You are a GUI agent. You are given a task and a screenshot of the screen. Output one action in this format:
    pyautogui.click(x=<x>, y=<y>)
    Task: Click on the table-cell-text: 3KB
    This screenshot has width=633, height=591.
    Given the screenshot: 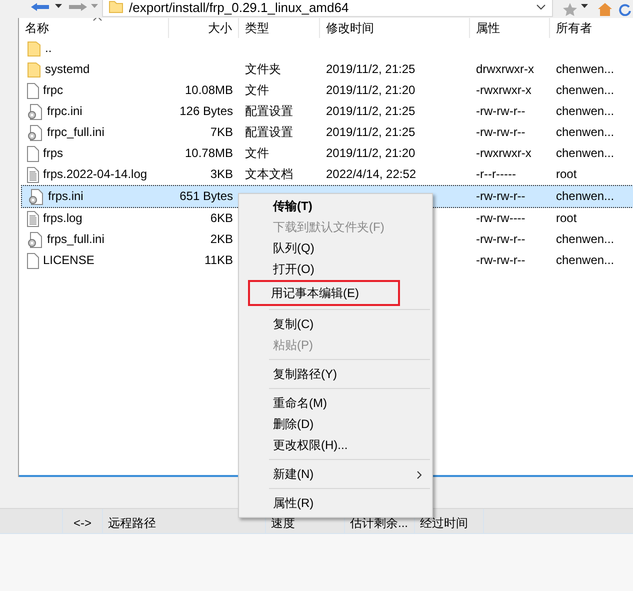 What is the action you would take?
    pyautogui.click(x=221, y=174)
    